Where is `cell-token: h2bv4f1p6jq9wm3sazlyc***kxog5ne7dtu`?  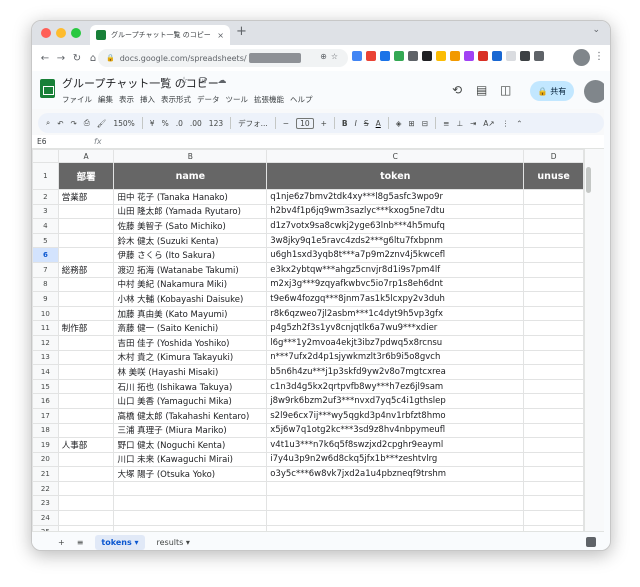
cell-token: h2bv4f1p6jq9wm3sazlyc***kxog5ne7dtu is located at coordinates (395, 211).